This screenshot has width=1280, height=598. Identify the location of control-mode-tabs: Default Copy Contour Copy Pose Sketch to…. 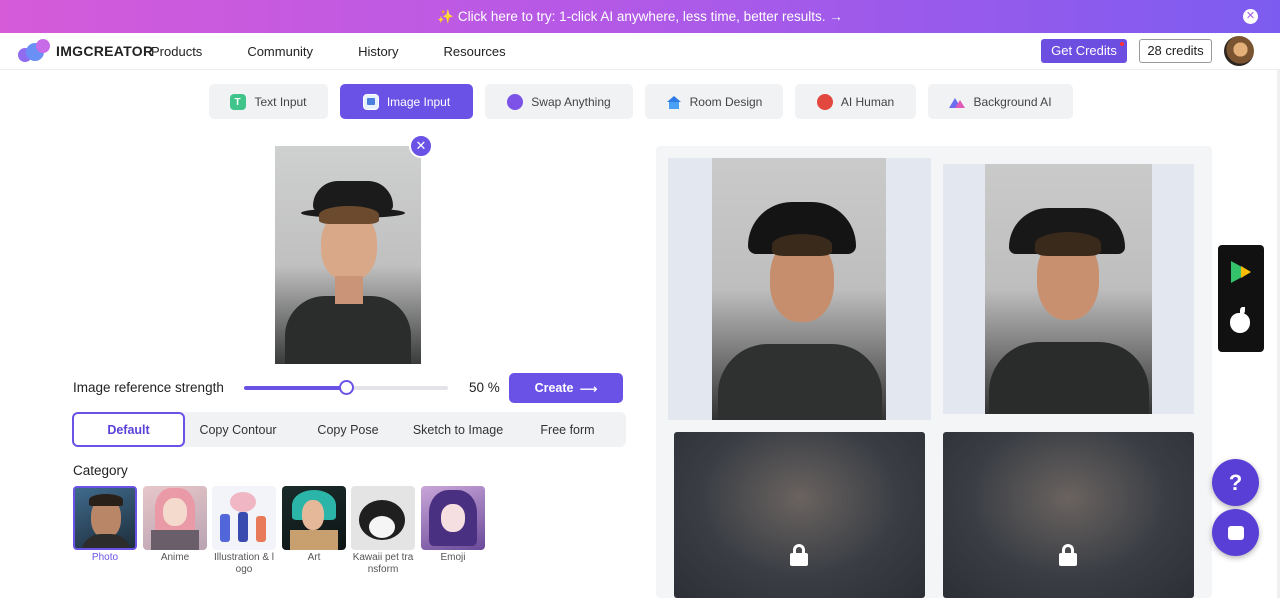
(349, 429).